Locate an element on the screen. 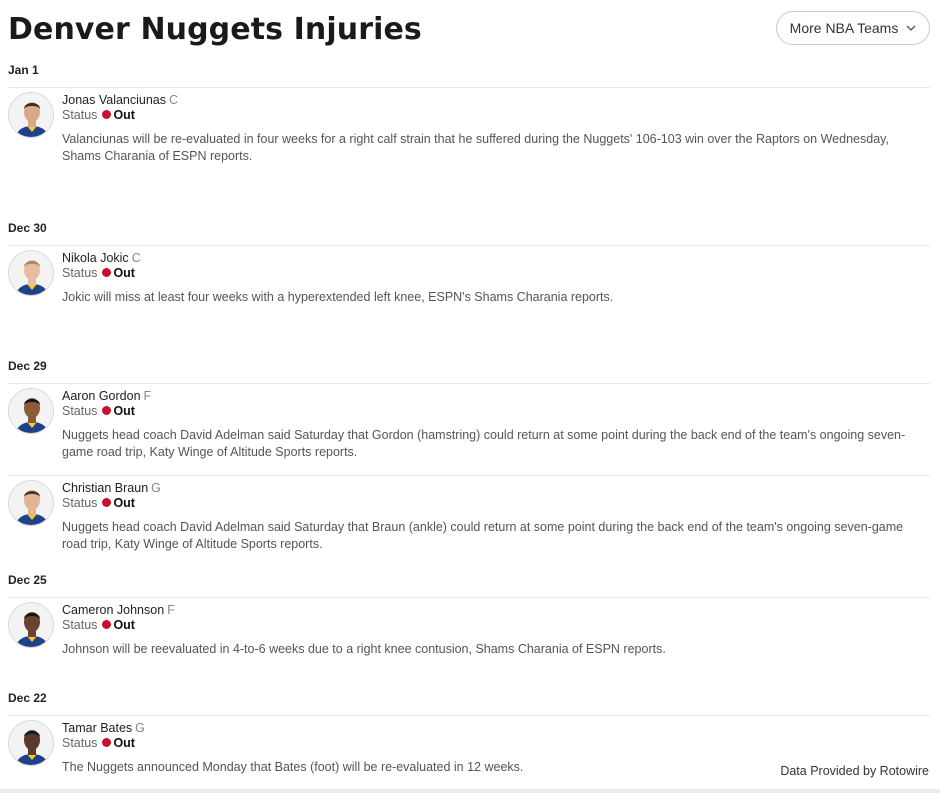 Image resolution: width=940 pixels, height=793 pixels. bottom-divider is located at coordinates (470, 791).